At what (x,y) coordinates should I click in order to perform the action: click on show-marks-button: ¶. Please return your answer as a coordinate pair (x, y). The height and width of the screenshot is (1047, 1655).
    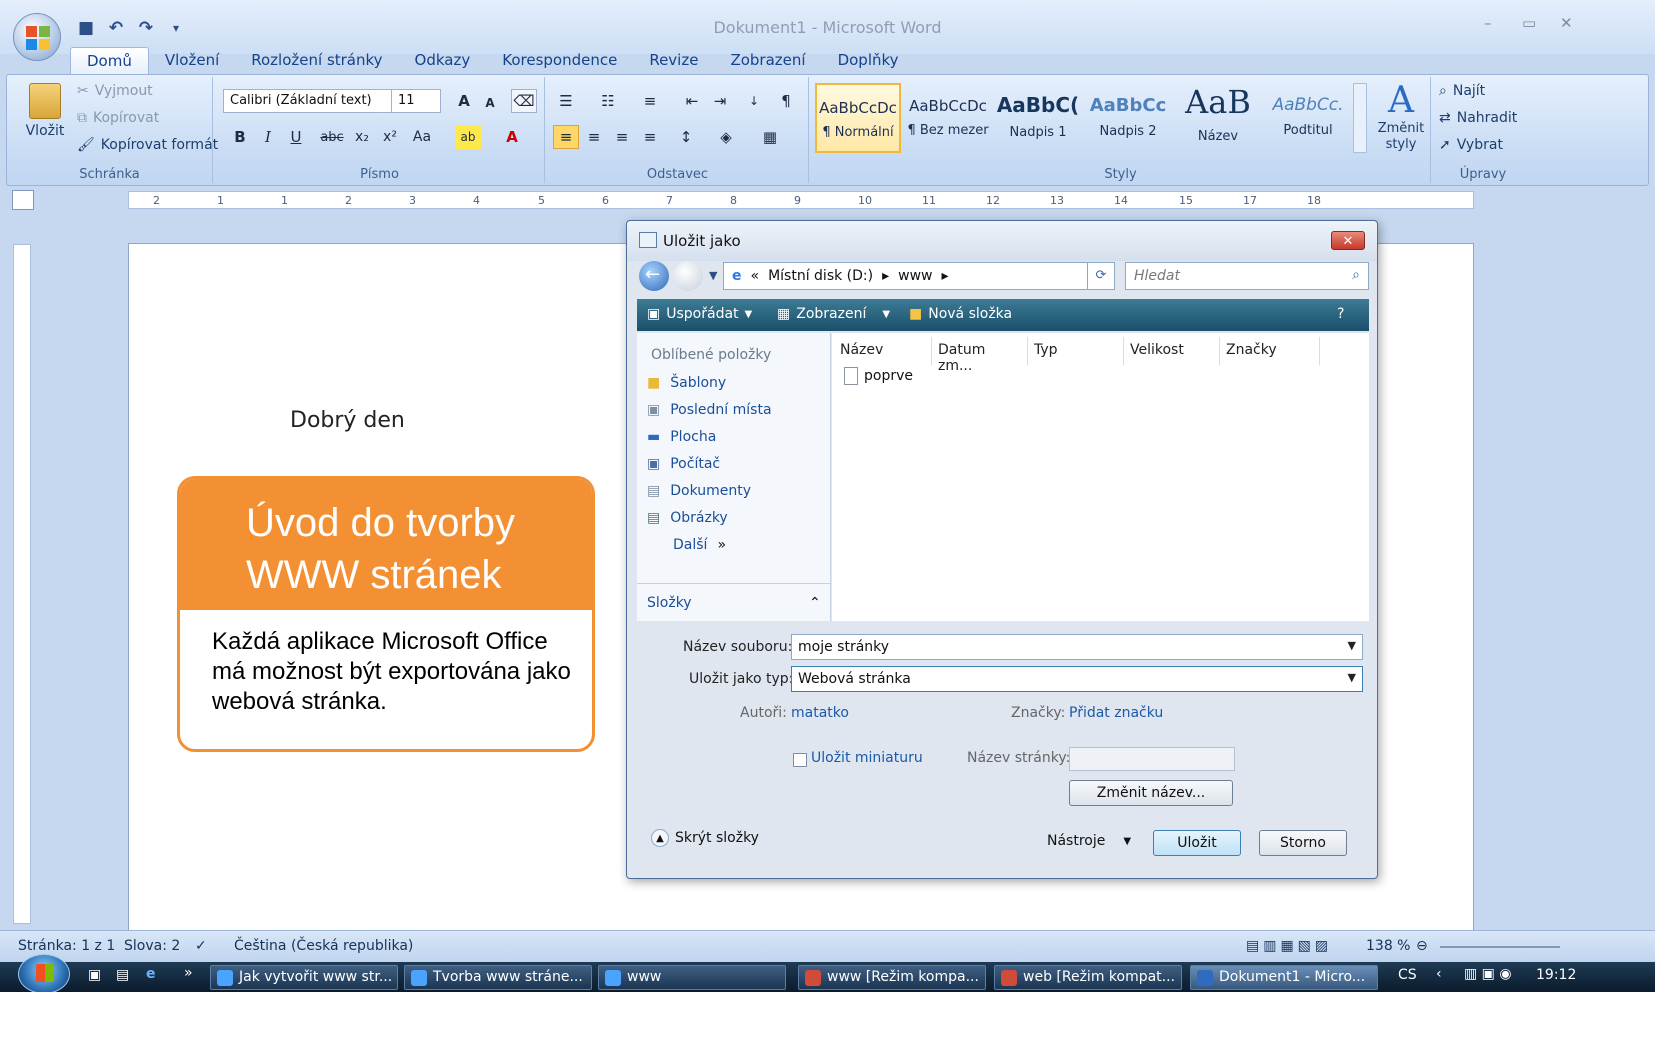
    Looking at the image, I should click on (786, 101).